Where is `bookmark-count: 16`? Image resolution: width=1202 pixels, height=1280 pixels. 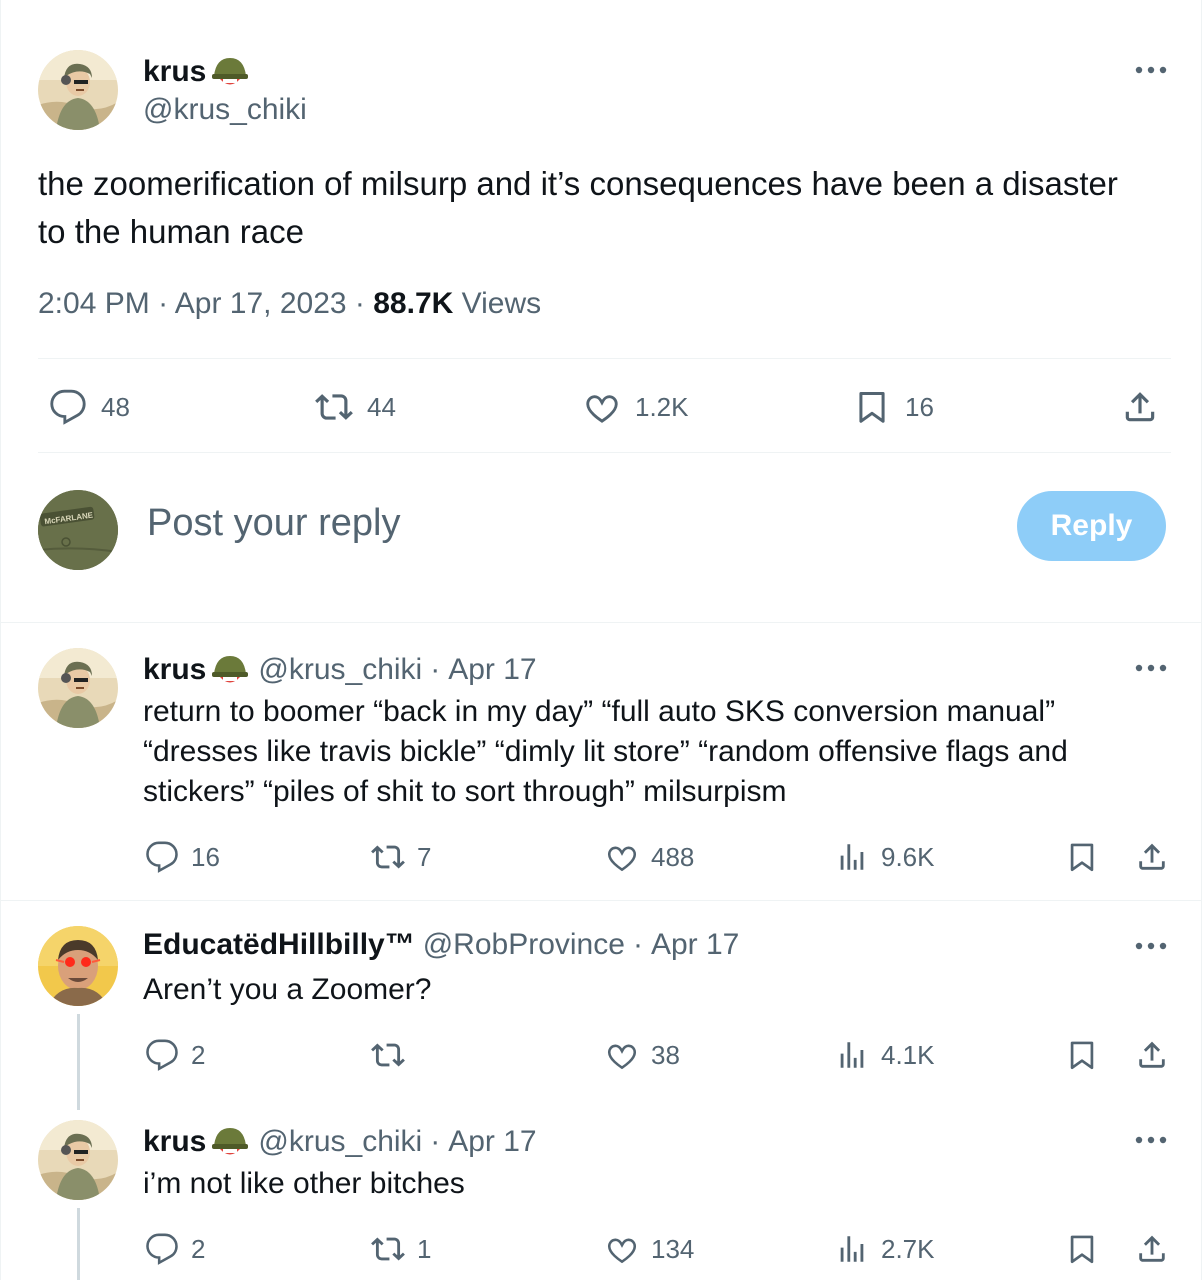
bookmark-count: 16 is located at coordinates (919, 406).